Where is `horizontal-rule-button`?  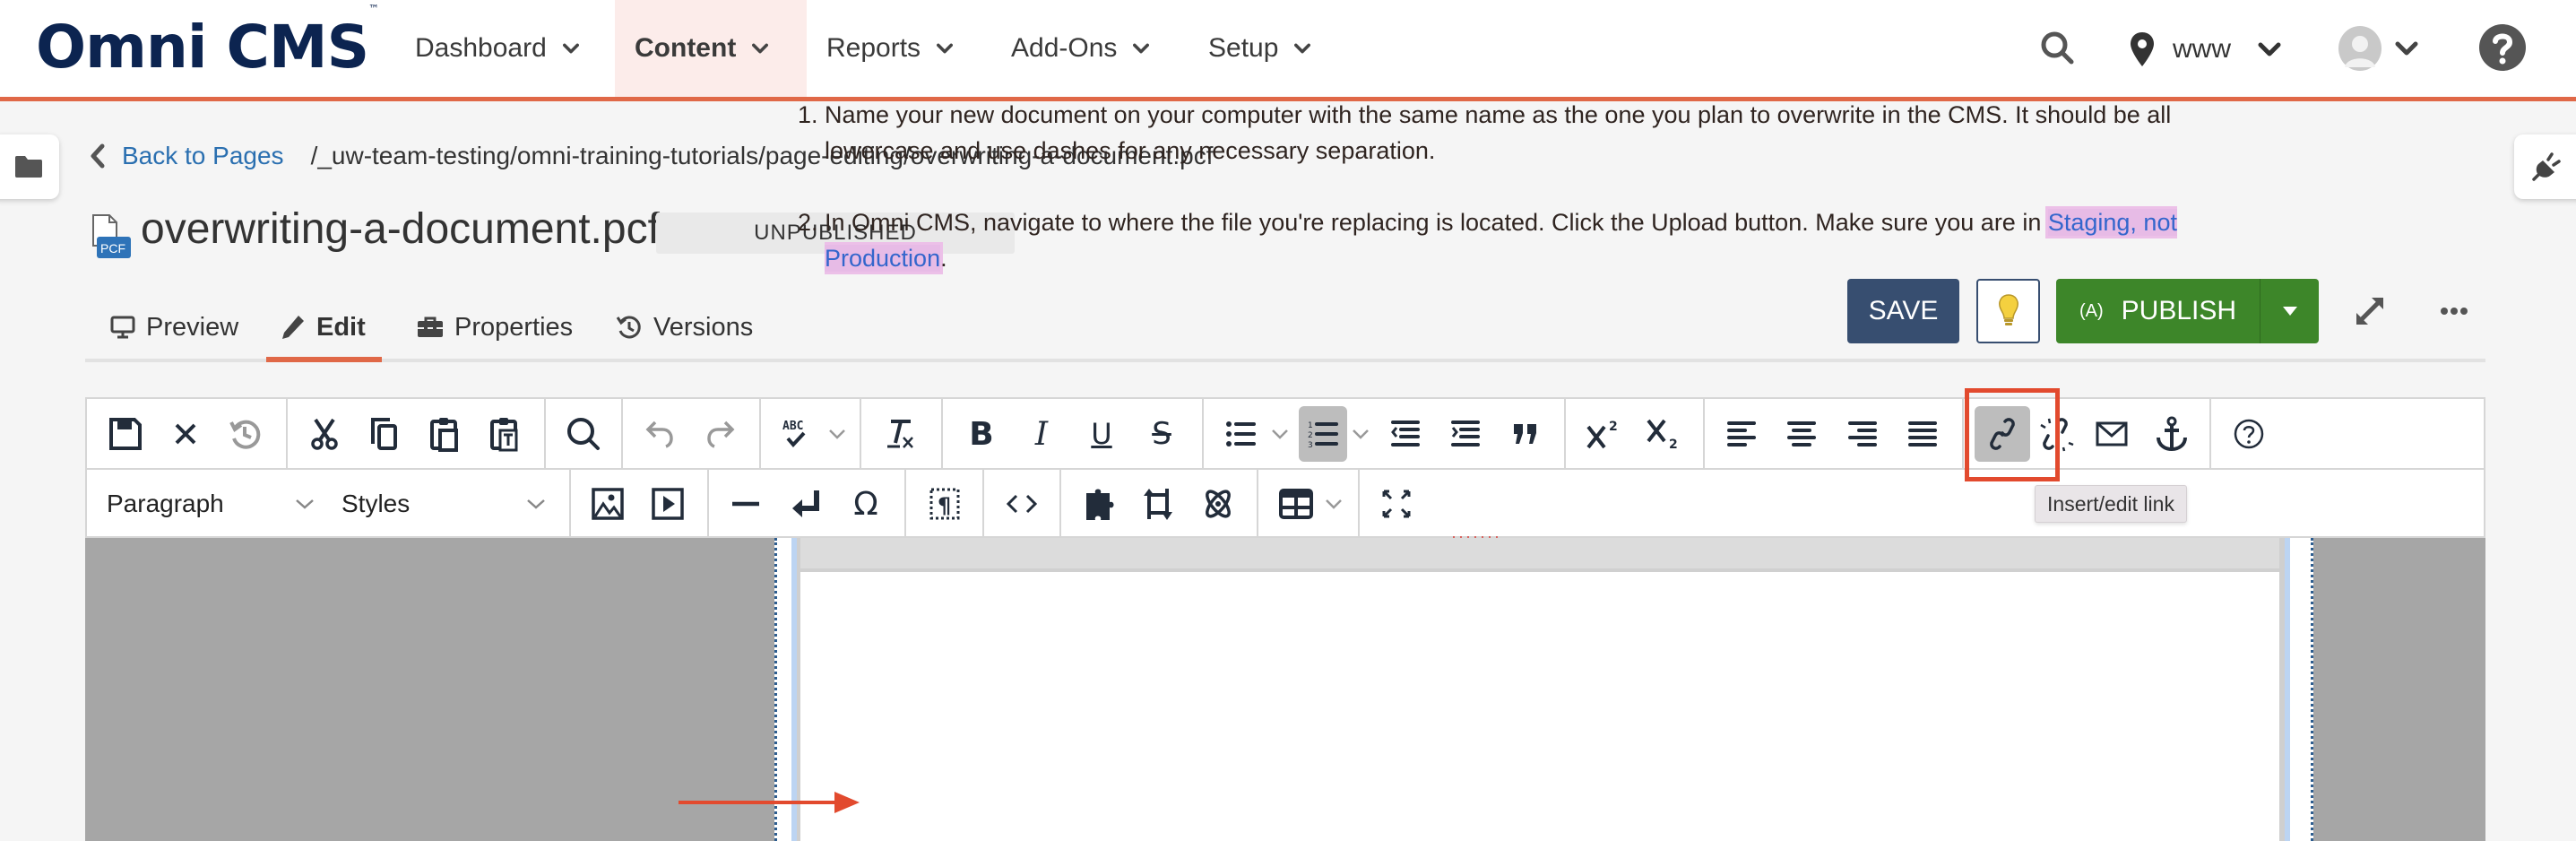 horizontal-rule-button is located at coordinates (746, 504).